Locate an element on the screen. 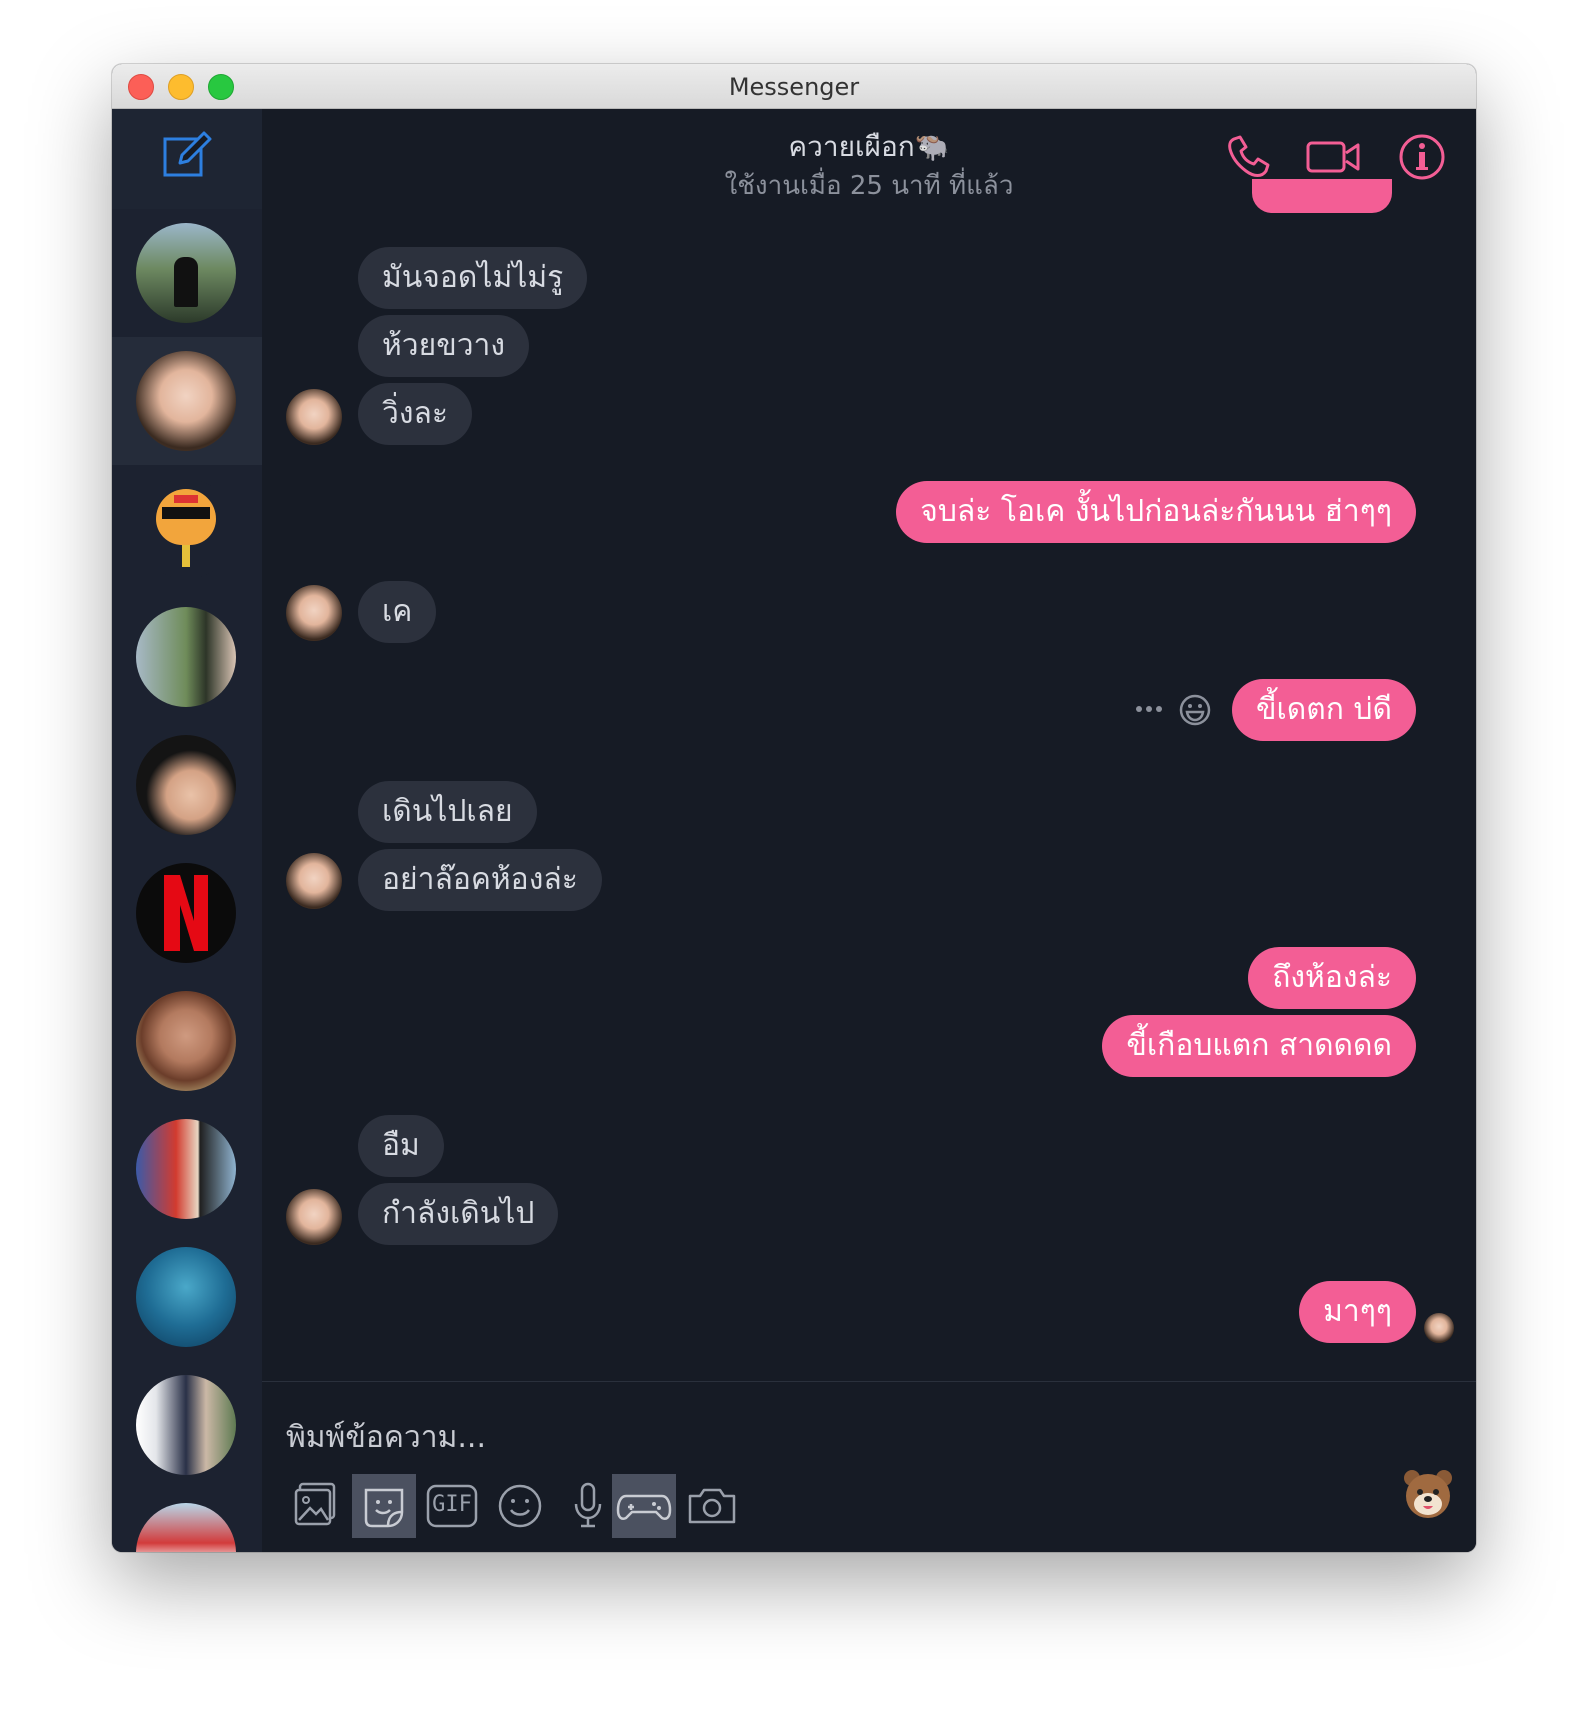 This screenshot has height=1712, width=1580. emoji-button is located at coordinates (520, 1506).